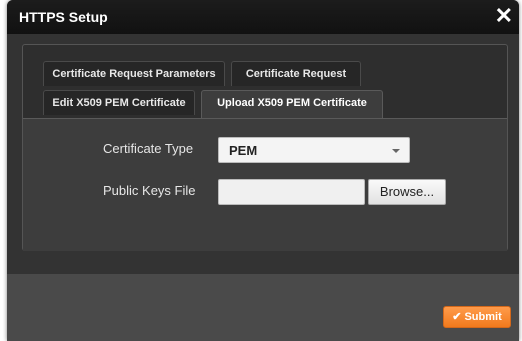 This screenshot has height=341, width=522. What do you see at coordinates (149, 190) in the screenshot?
I see `public-keys-file-label: Public Keys File` at bounding box center [149, 190].